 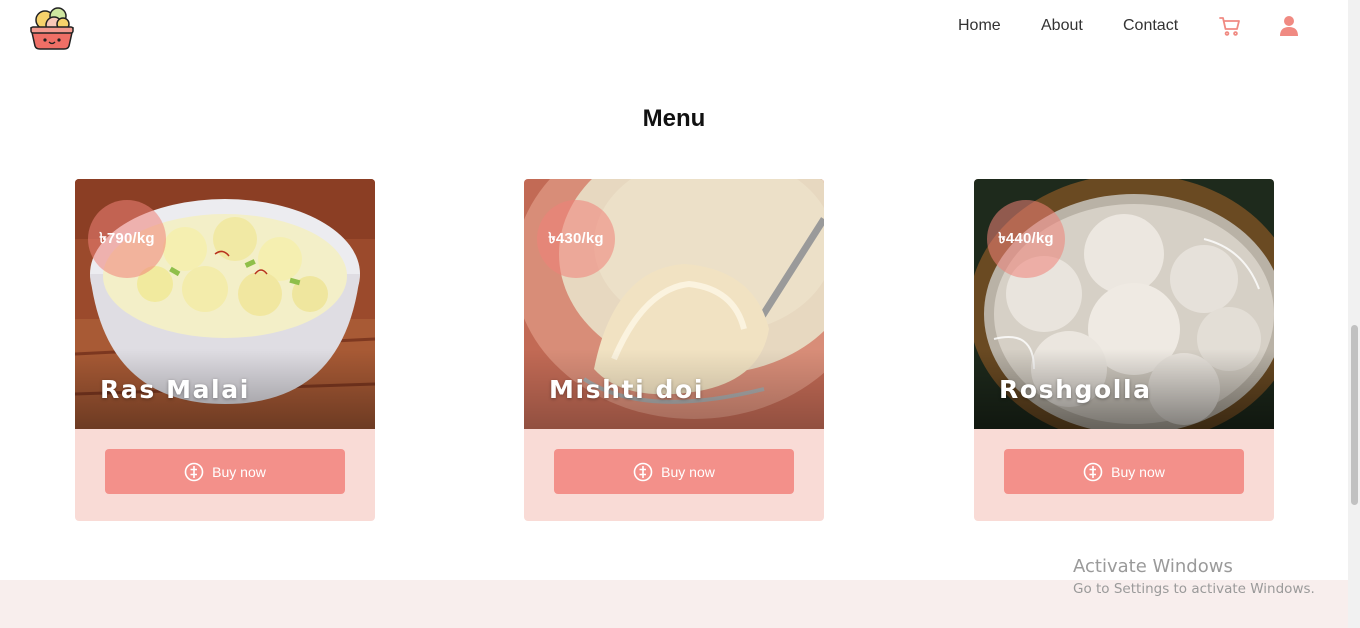 I want to click on menu-card-ras-malai: ৳790/kg Ras Malai Buy now, so click(x=225, y=350).